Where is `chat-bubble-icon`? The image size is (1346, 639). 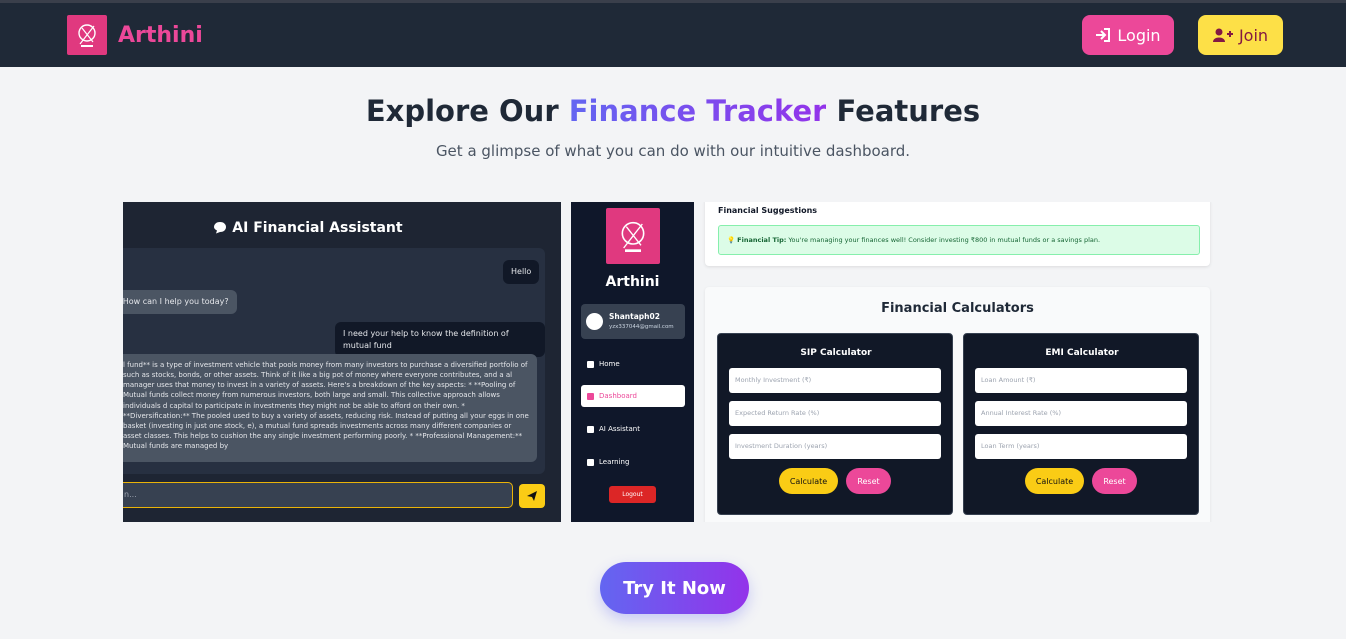
chat-bubble-icon is located at coordinates (220, 228).